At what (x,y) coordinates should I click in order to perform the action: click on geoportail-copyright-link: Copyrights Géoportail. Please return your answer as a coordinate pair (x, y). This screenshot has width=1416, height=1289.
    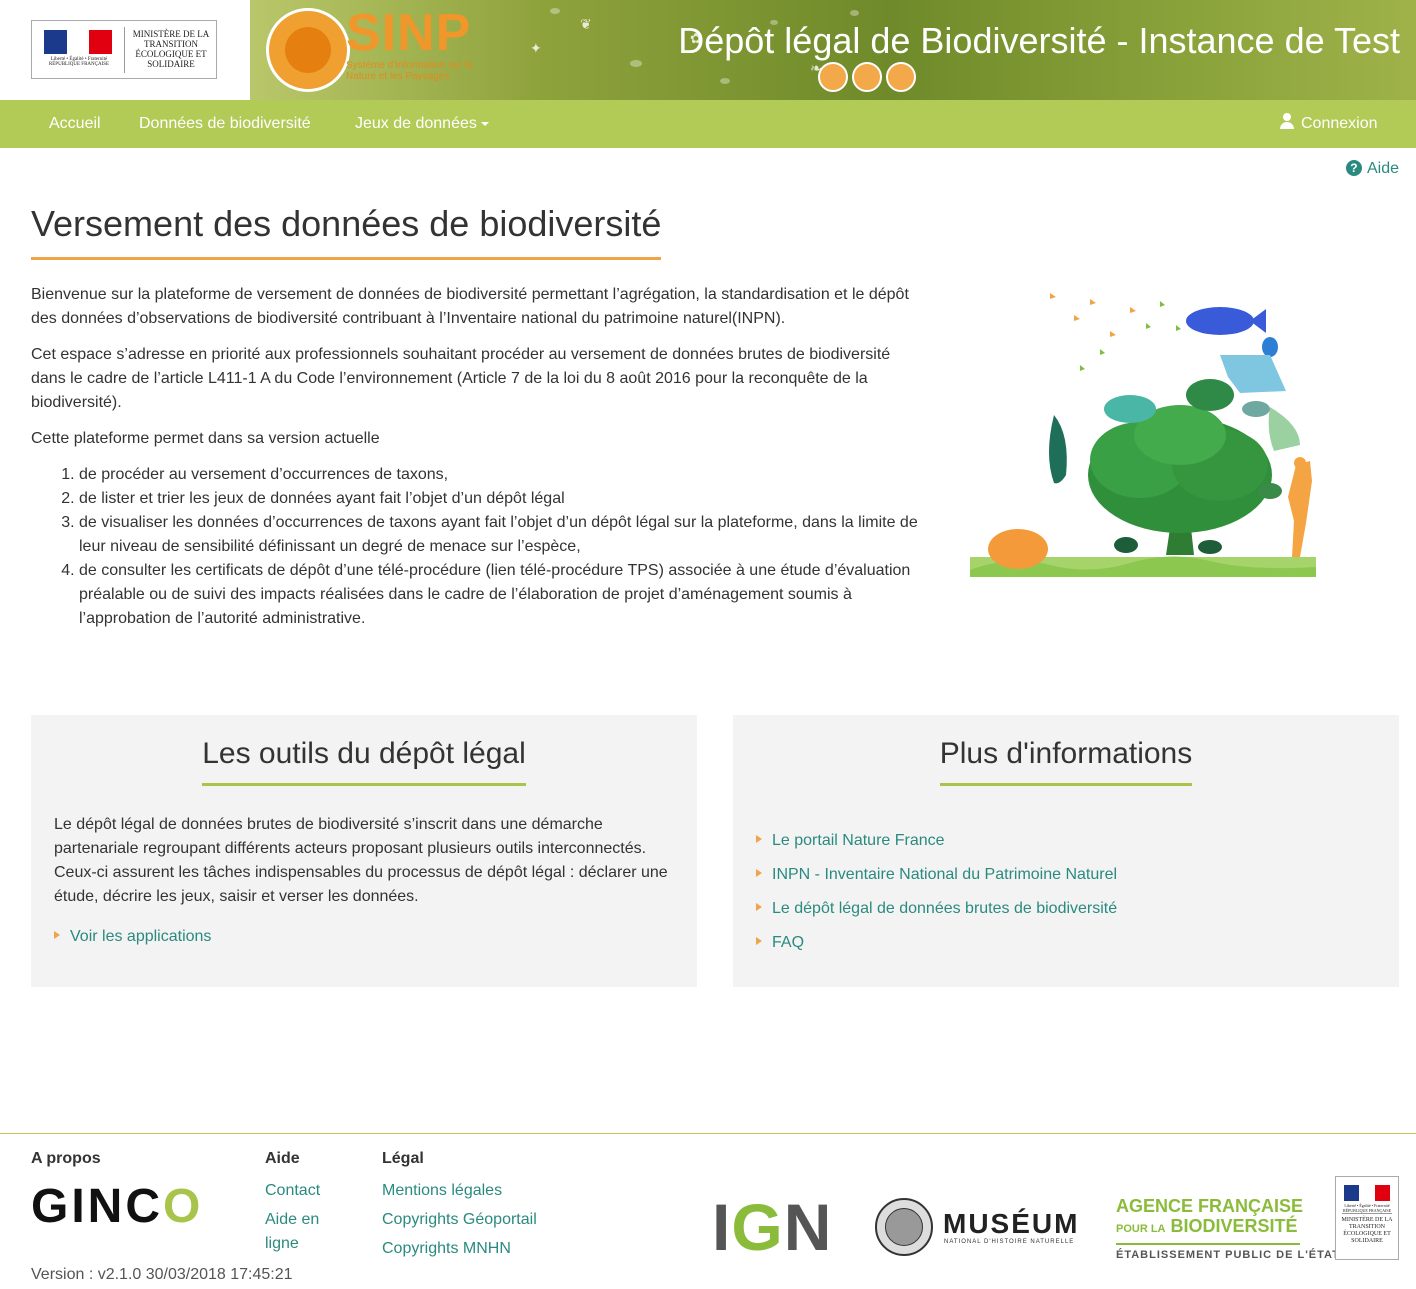
    Looking at the image, I should click on (459, 1220).